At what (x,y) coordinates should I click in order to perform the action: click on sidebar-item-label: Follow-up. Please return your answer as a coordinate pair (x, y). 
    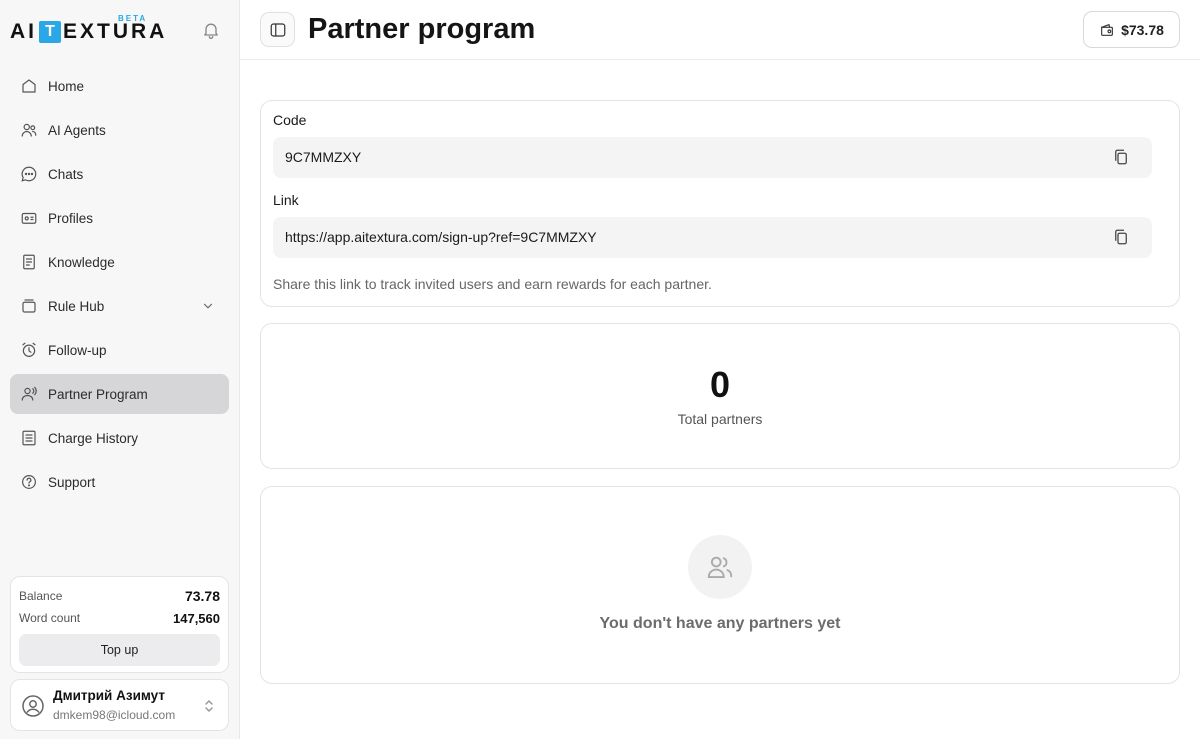
    Looking at the image, I should click on (77, 350).